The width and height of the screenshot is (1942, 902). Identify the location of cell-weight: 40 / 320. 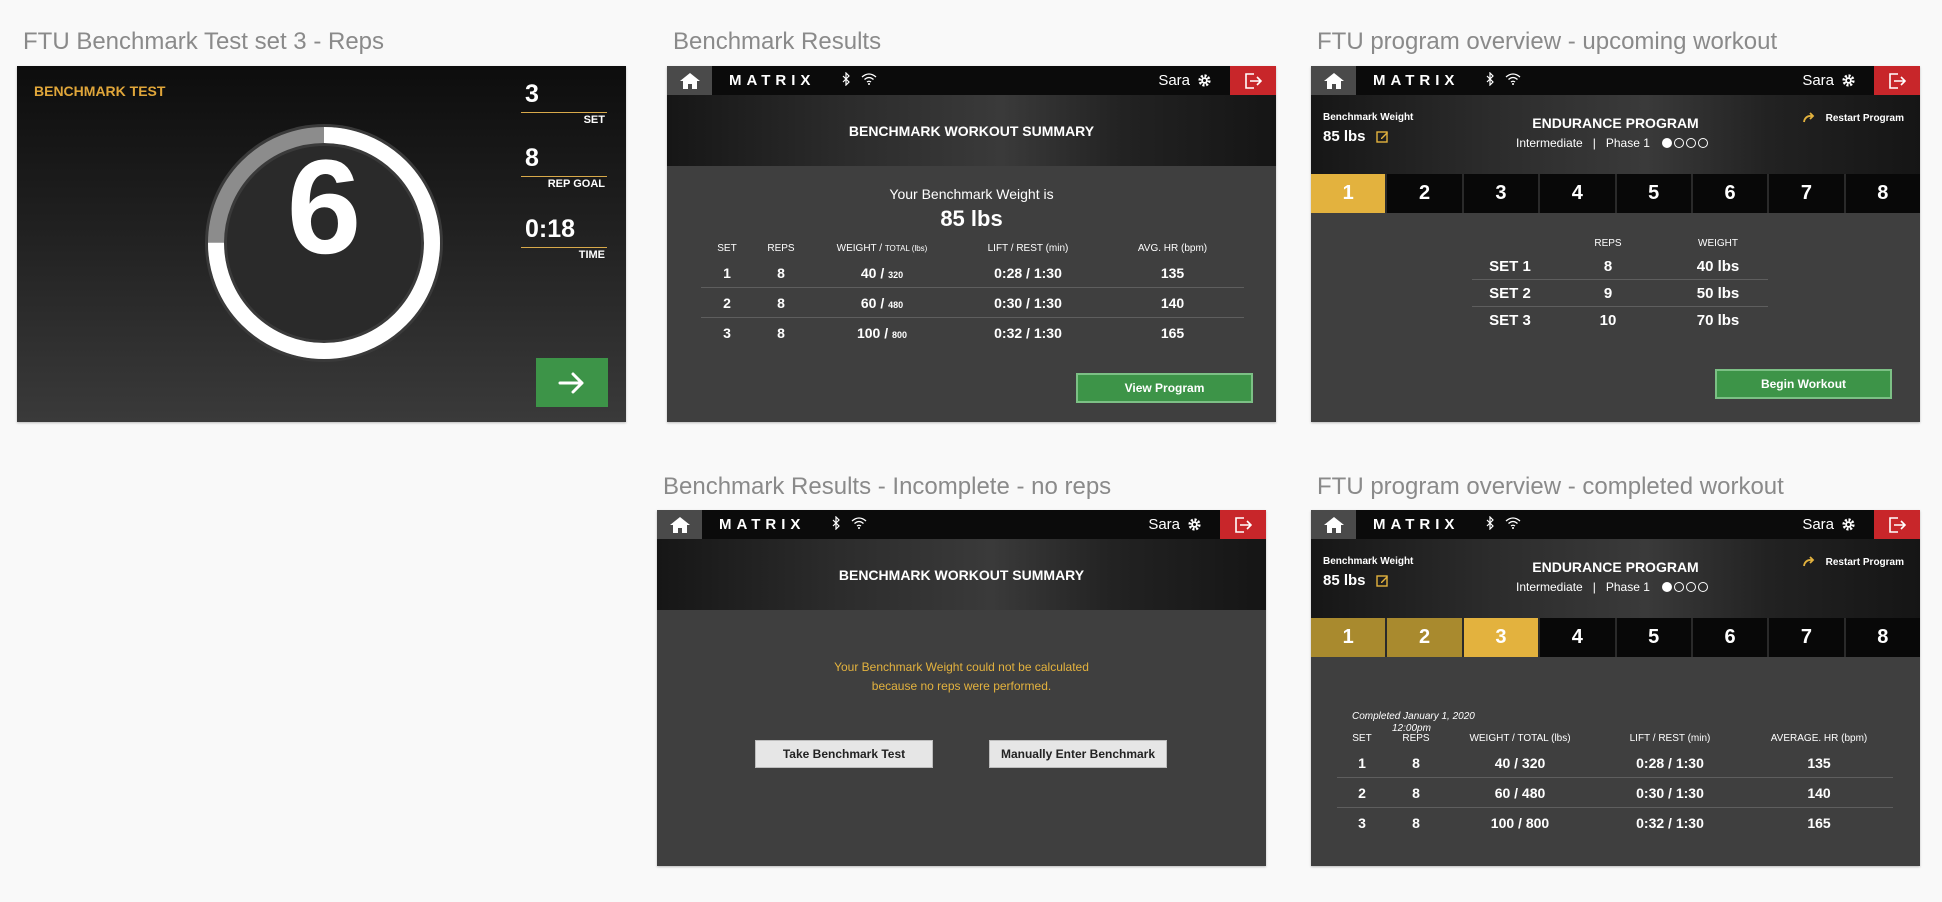
(882, 273).